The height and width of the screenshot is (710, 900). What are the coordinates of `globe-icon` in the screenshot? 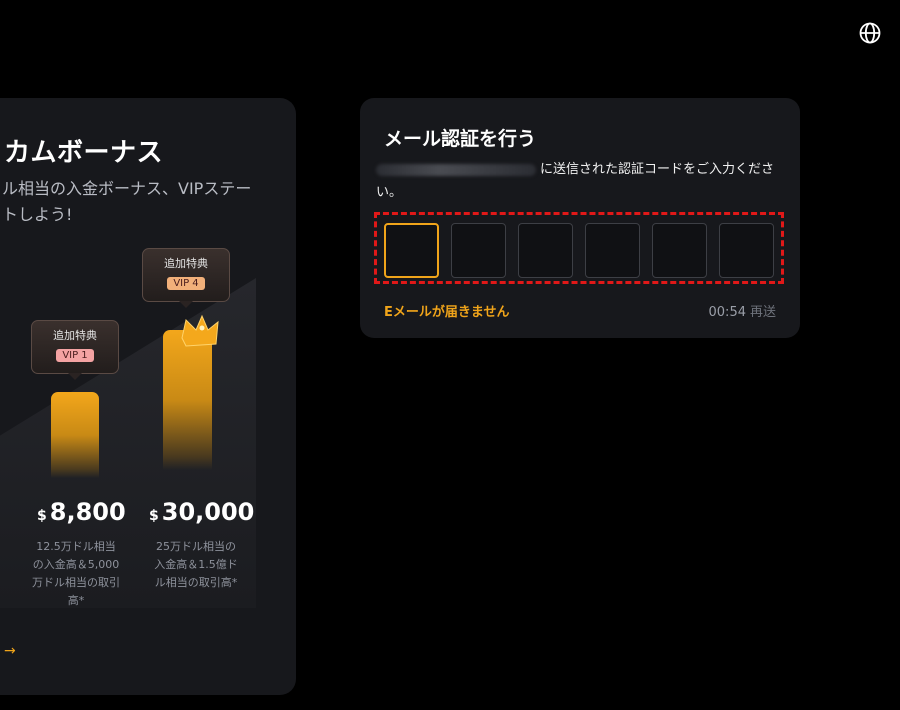 It's located at (870, 33).